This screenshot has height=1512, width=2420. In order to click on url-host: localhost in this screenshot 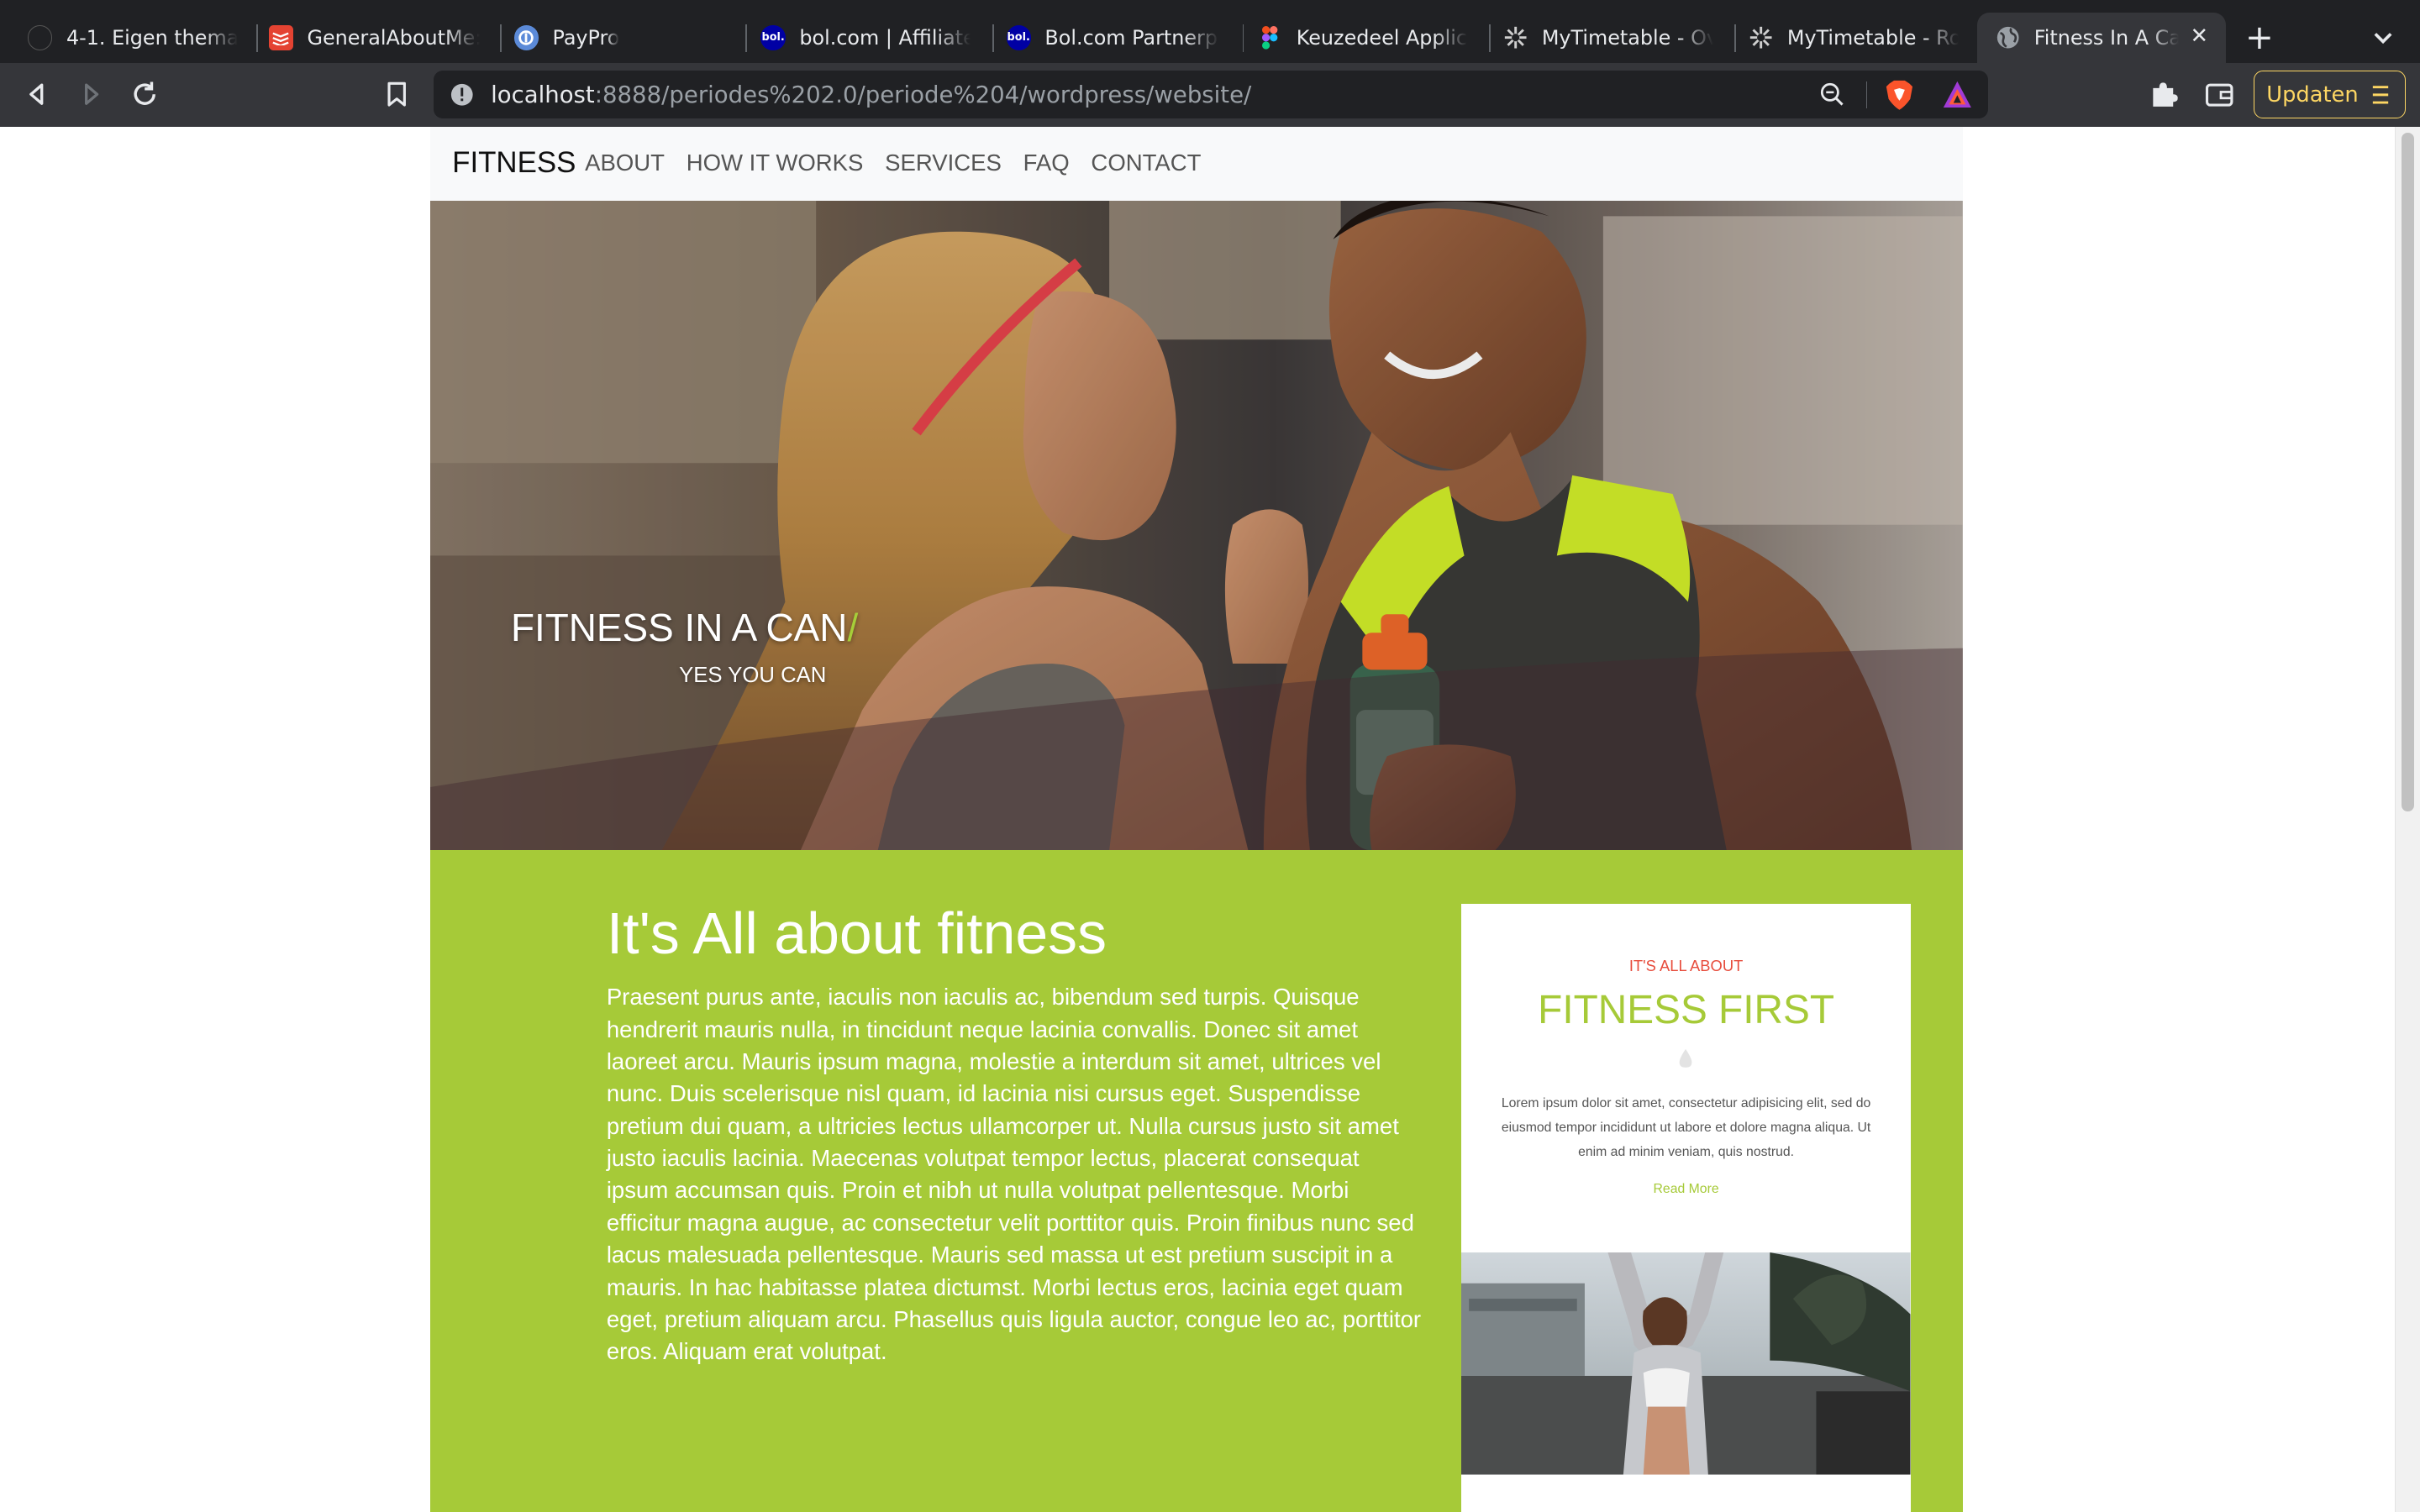, I will do `click(543, 95)`.